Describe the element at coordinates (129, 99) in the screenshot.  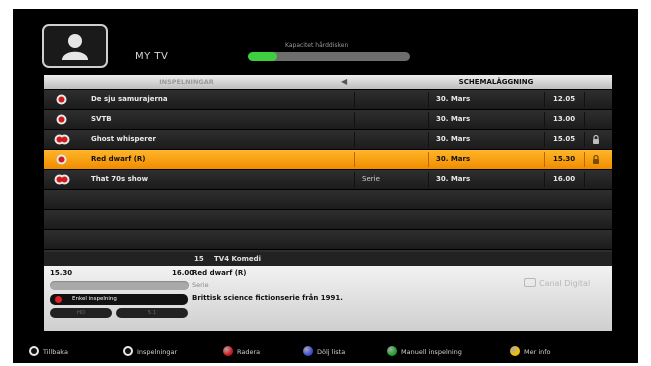
I see `recording-title: De sju samurajerna` at that location.